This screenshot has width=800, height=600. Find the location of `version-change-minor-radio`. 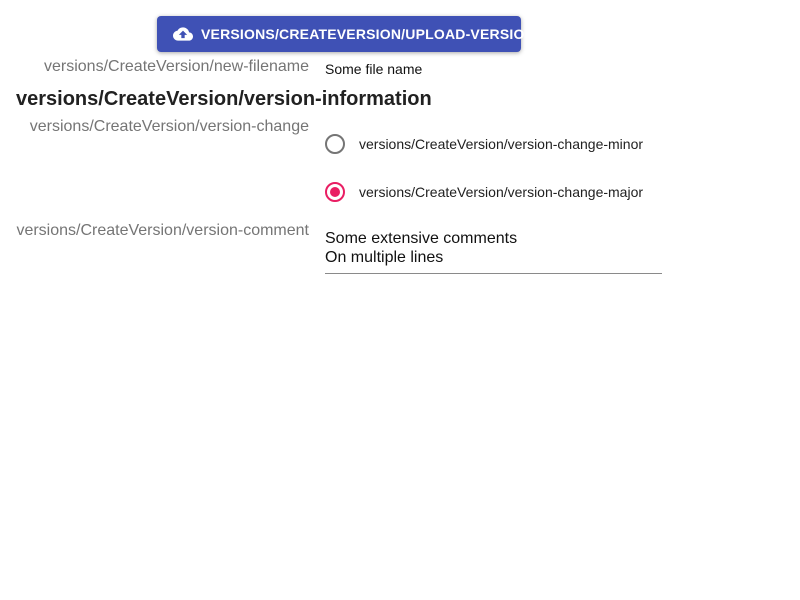

version-change-minor-radio is located at coordinates (335, 144).